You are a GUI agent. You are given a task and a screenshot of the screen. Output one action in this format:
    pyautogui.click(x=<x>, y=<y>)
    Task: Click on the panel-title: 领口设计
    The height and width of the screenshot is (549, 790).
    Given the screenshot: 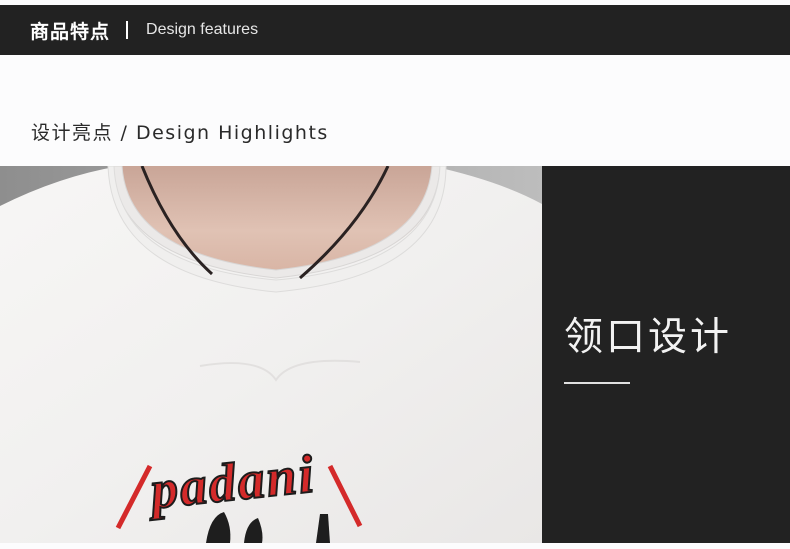 What is the action you would take?
    pyautogui.click(x=648, y=337)
    